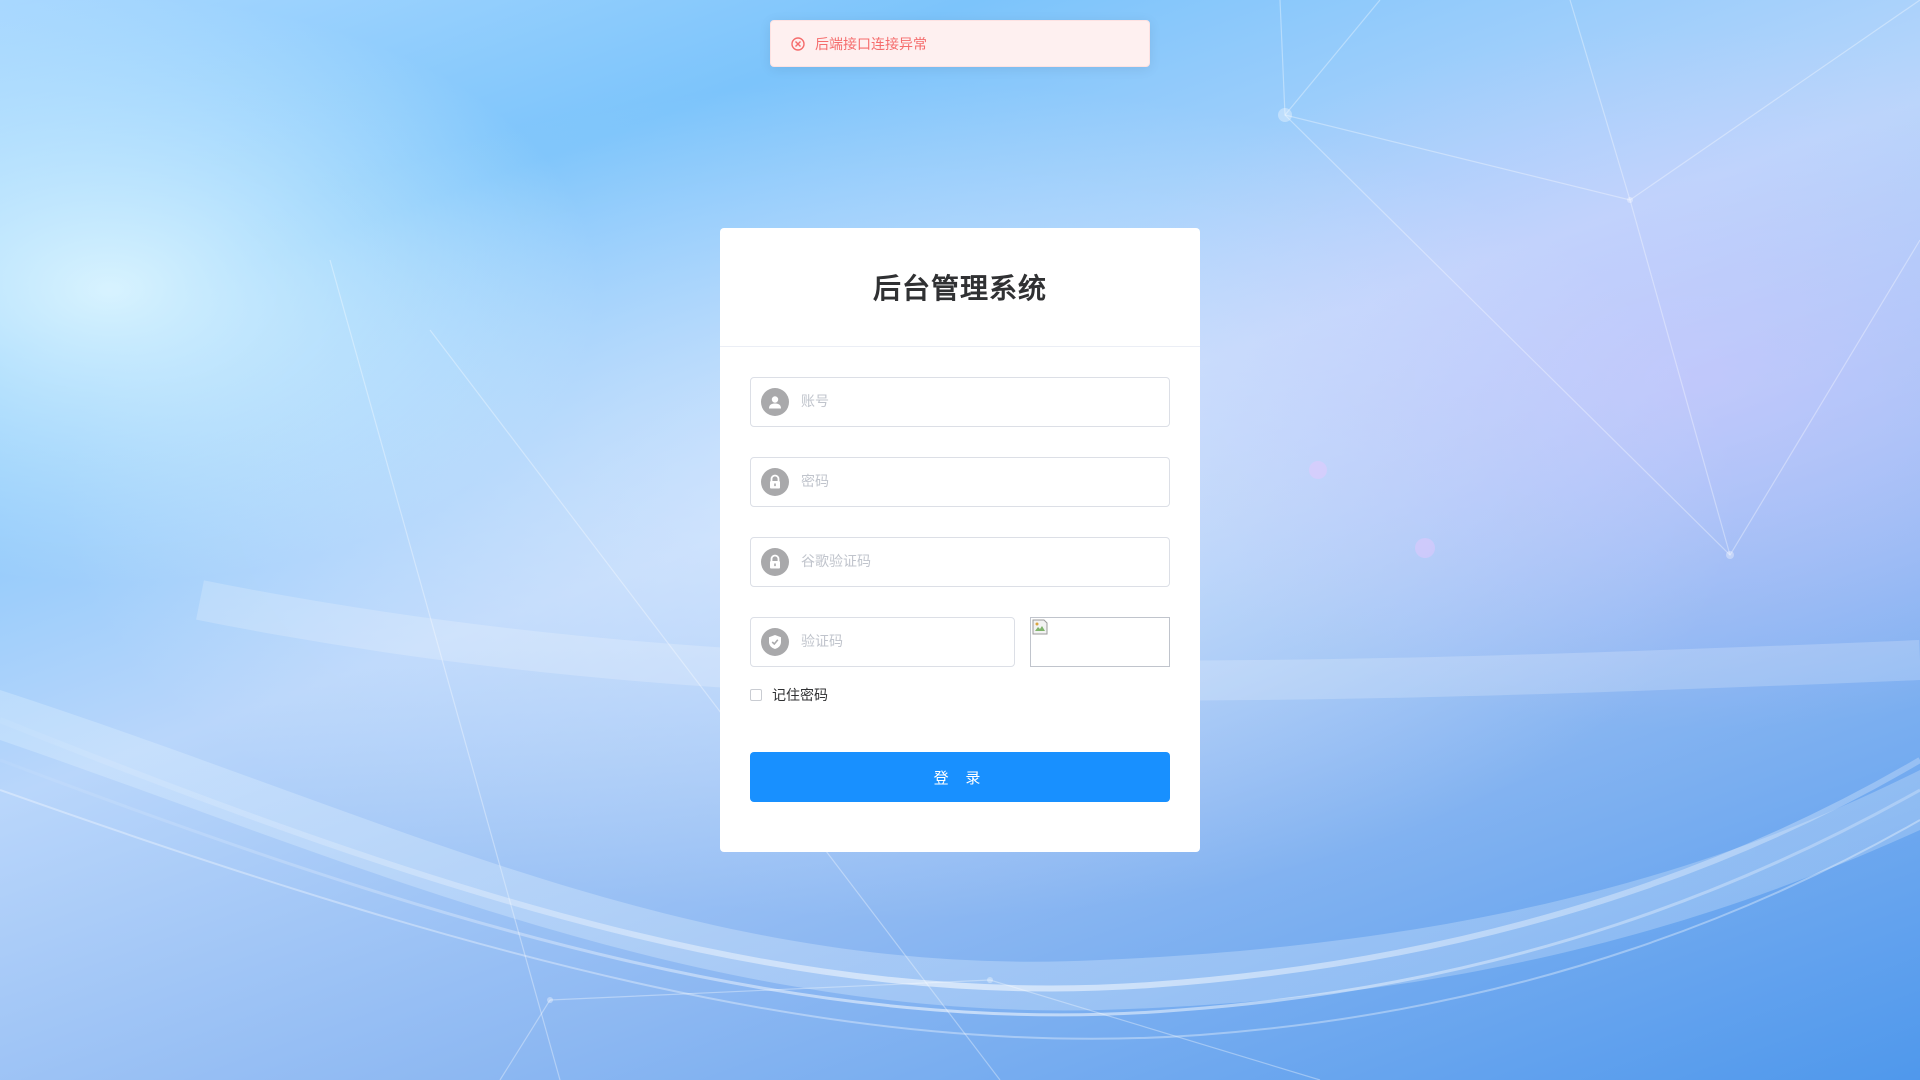 This screenshot has width=1920, height=1080. I want to click on login-card: 后台管理系统 账号 谷歌验证码 验证码 记住密码 登 录, so click(960, 540).